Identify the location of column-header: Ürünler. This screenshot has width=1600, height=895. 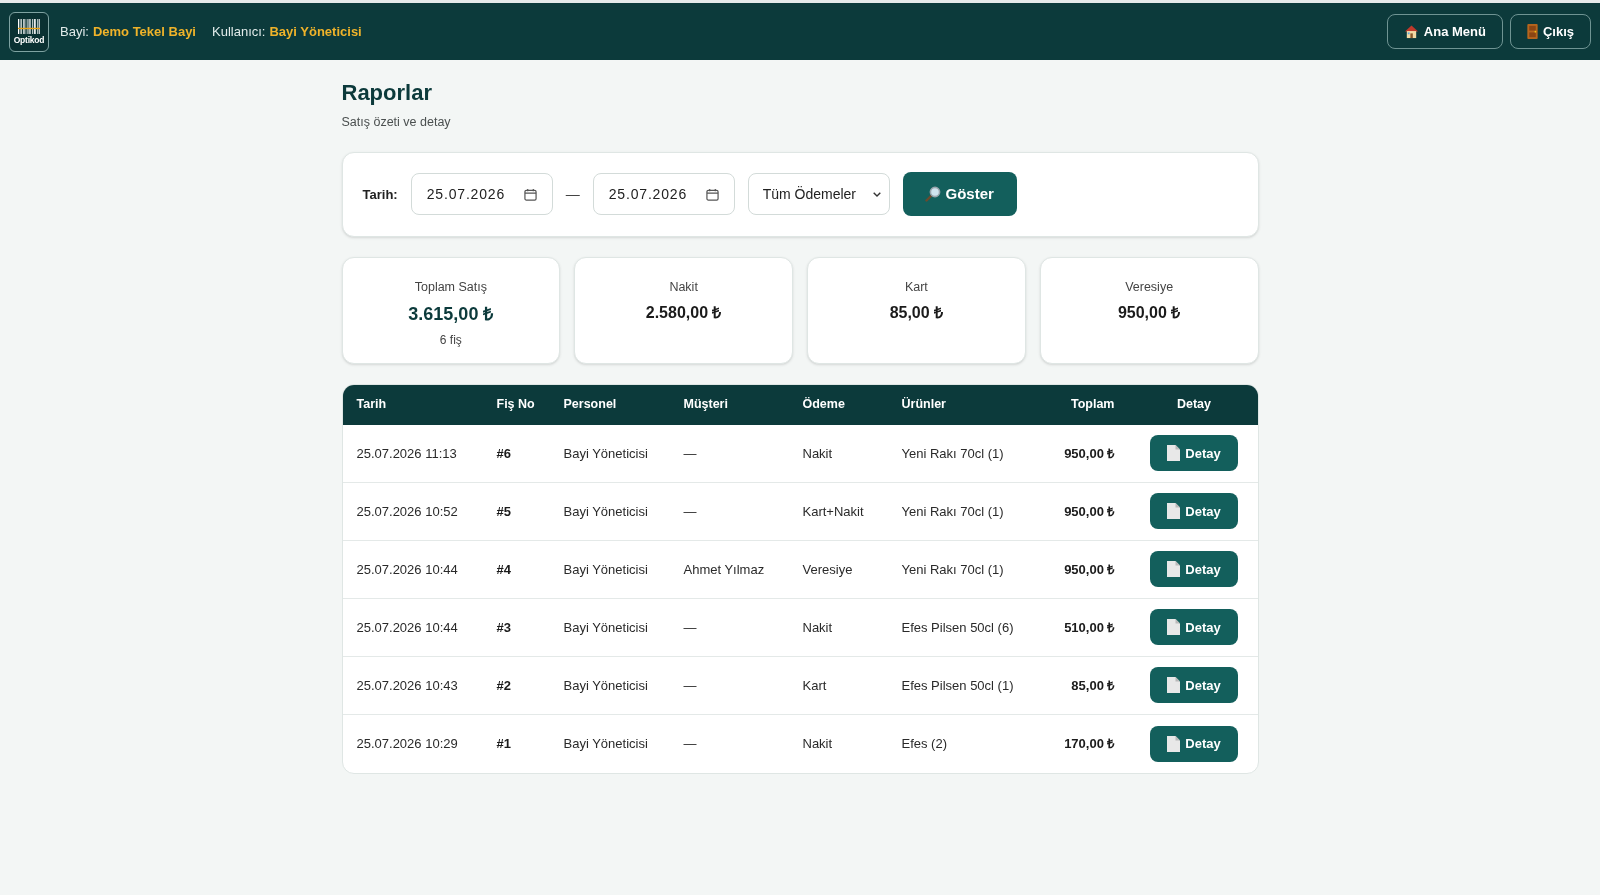
(923, 405).